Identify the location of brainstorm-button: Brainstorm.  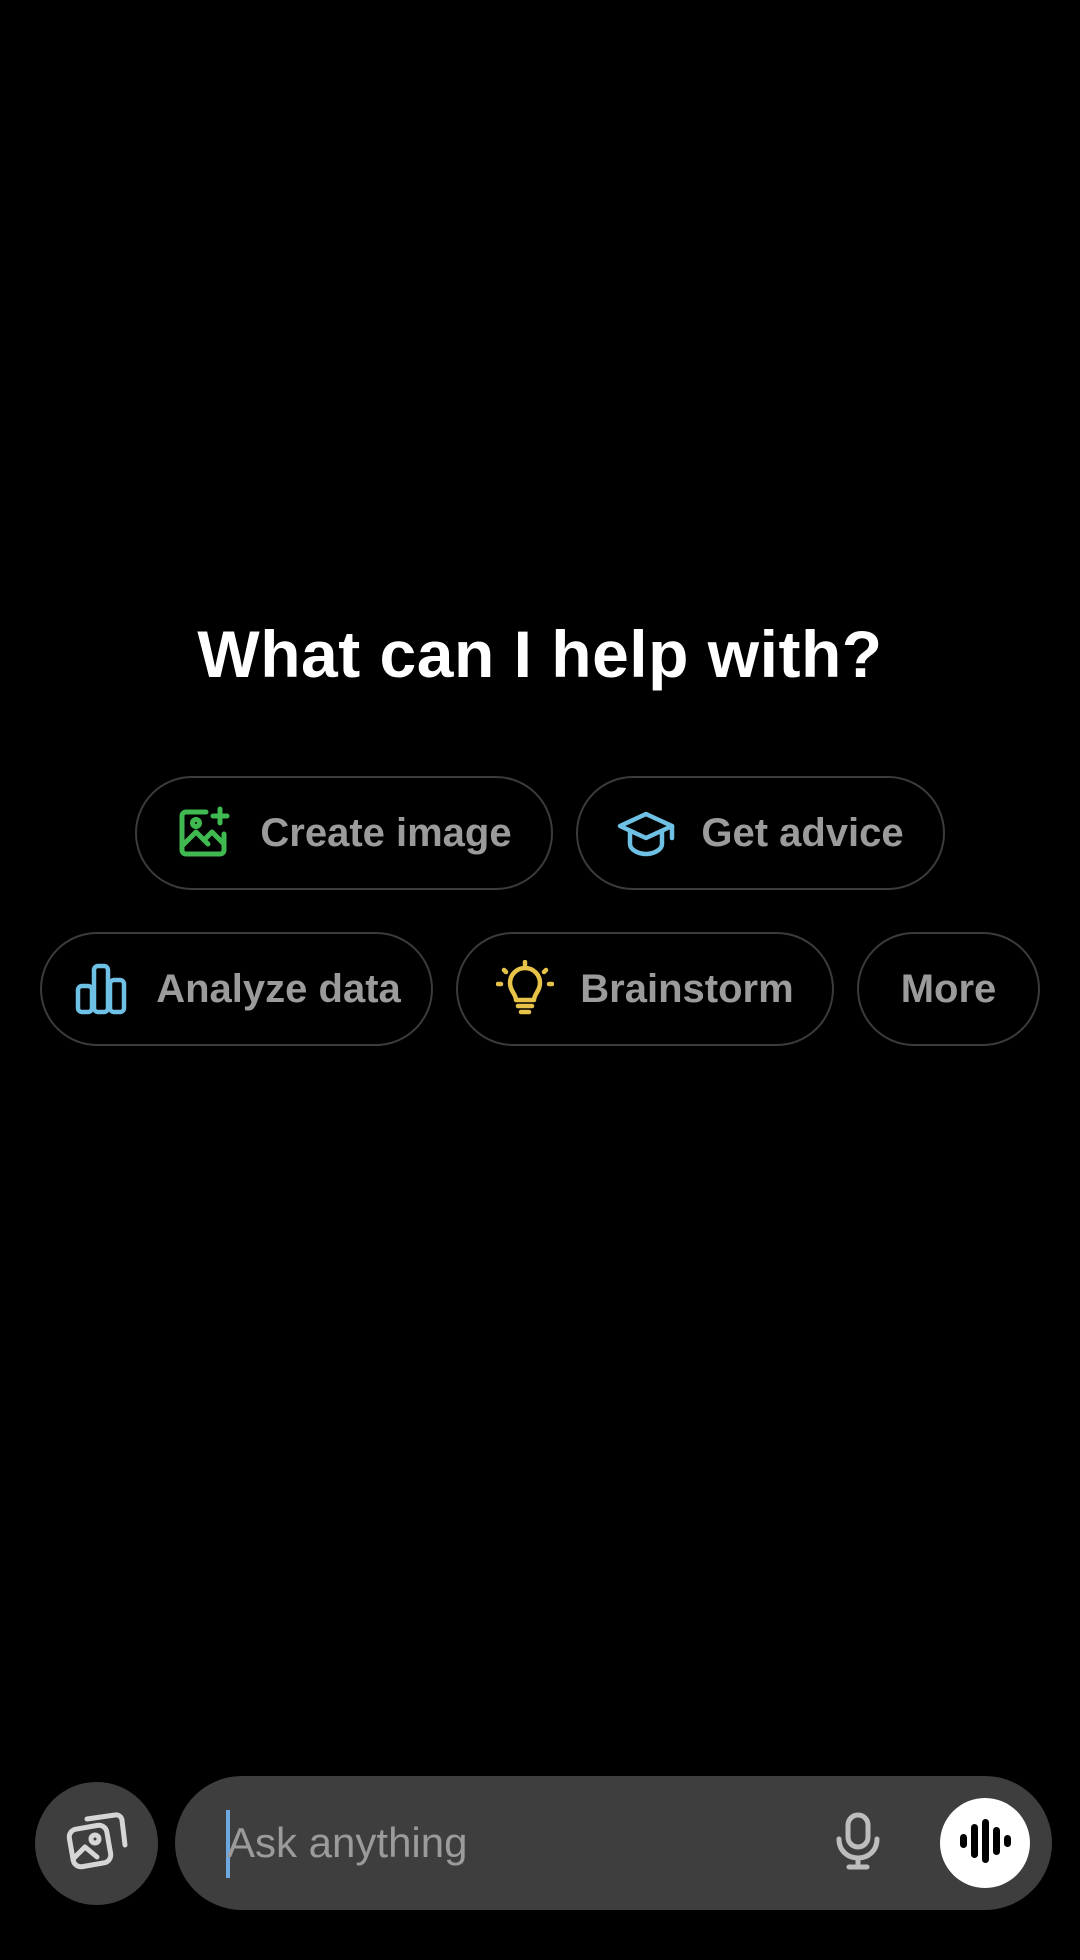
(645, 989).